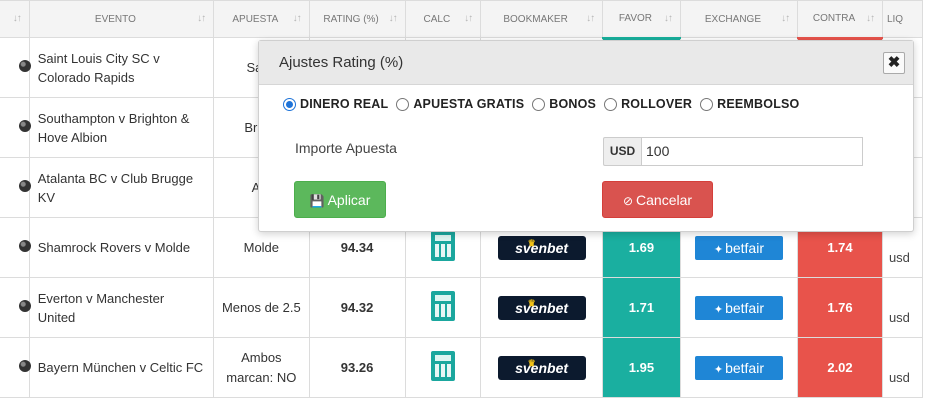 This screenshot has width=940, height=400. I want to click on amount-input-group: USD, so click(733, 151).